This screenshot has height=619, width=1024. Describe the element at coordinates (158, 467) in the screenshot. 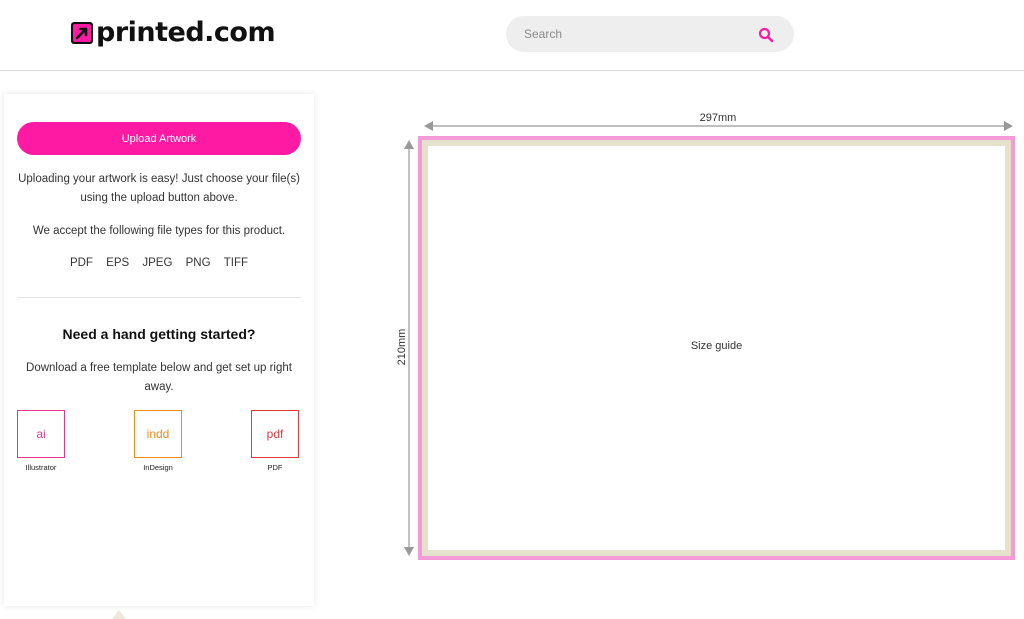

I see `template-label: InDesign` at that location.